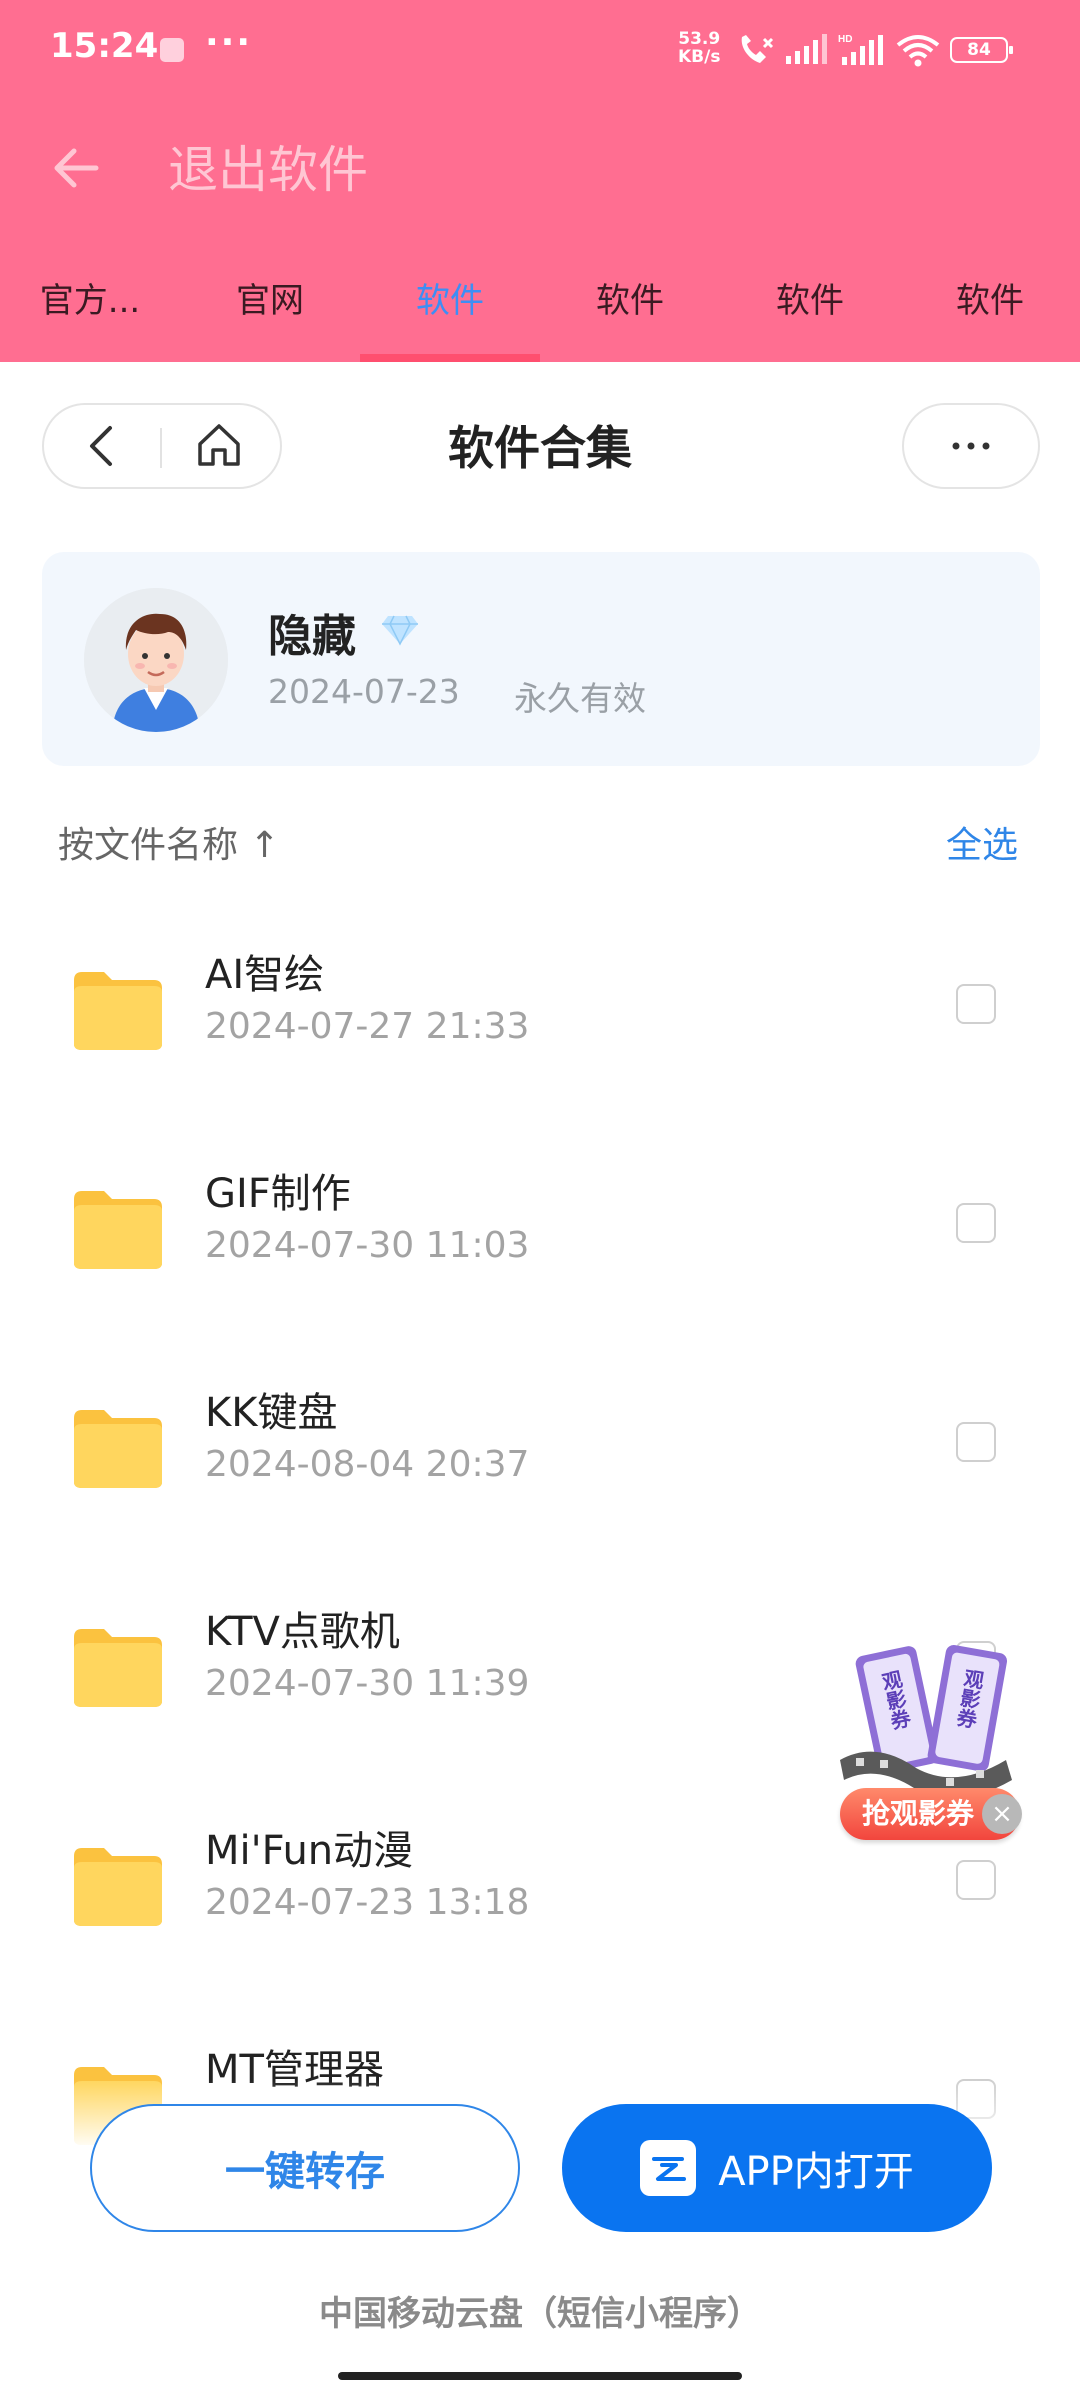 The width and height of the screenshot is (1080, 2400). I want to click on tab-software-4: 软件, so click(990, 315).